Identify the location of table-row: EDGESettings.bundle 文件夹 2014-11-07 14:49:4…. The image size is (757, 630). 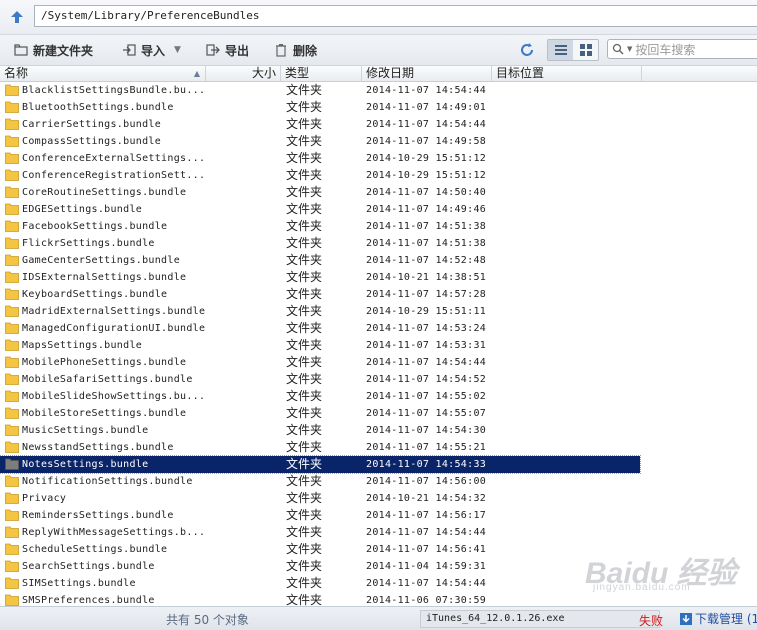
(320, 209).